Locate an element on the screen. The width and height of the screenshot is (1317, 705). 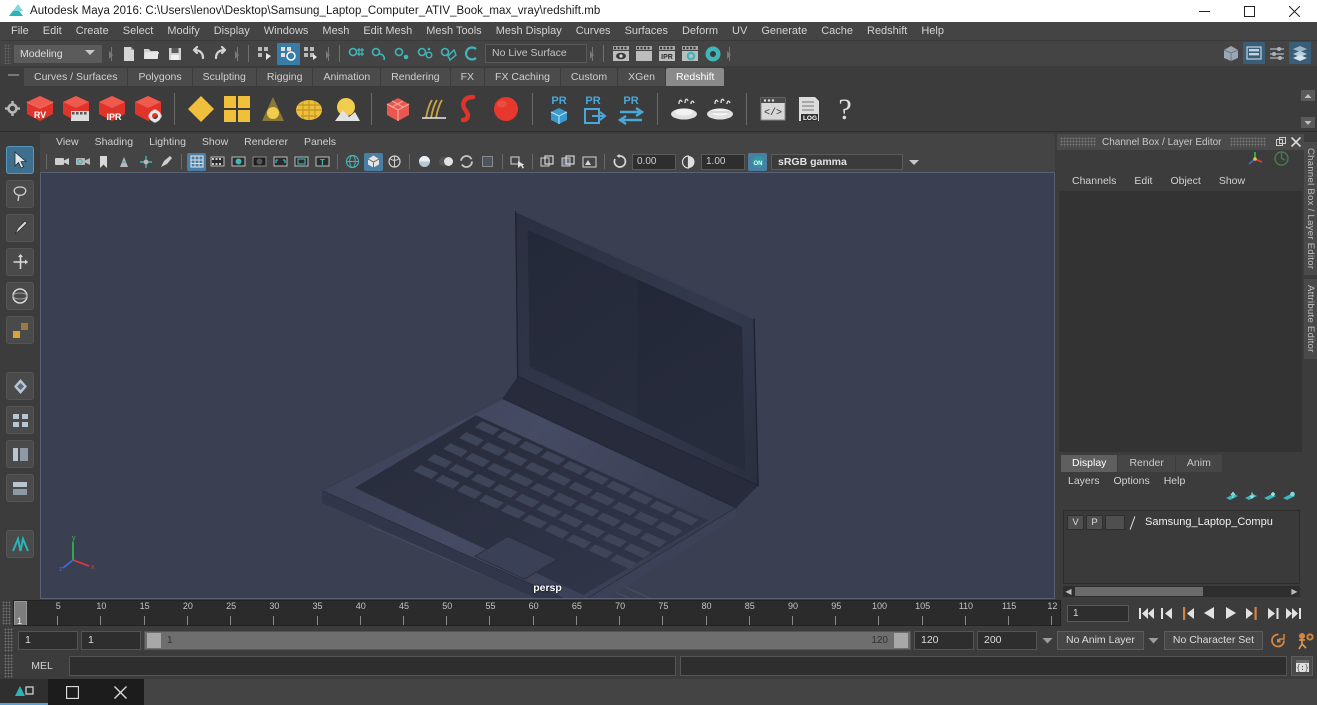
channel-box-menu-edit: Edit is located at coordinates (1143, 181).